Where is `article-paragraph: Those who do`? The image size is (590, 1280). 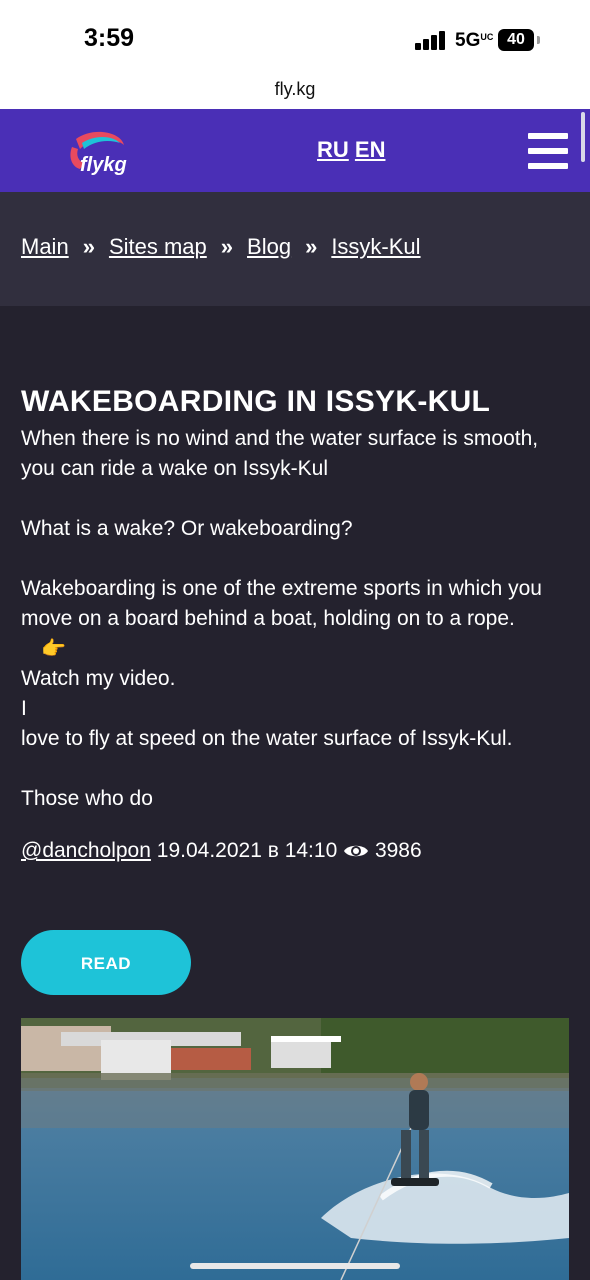
article-paragraph: Those who do is located at coordinates (87, 798).